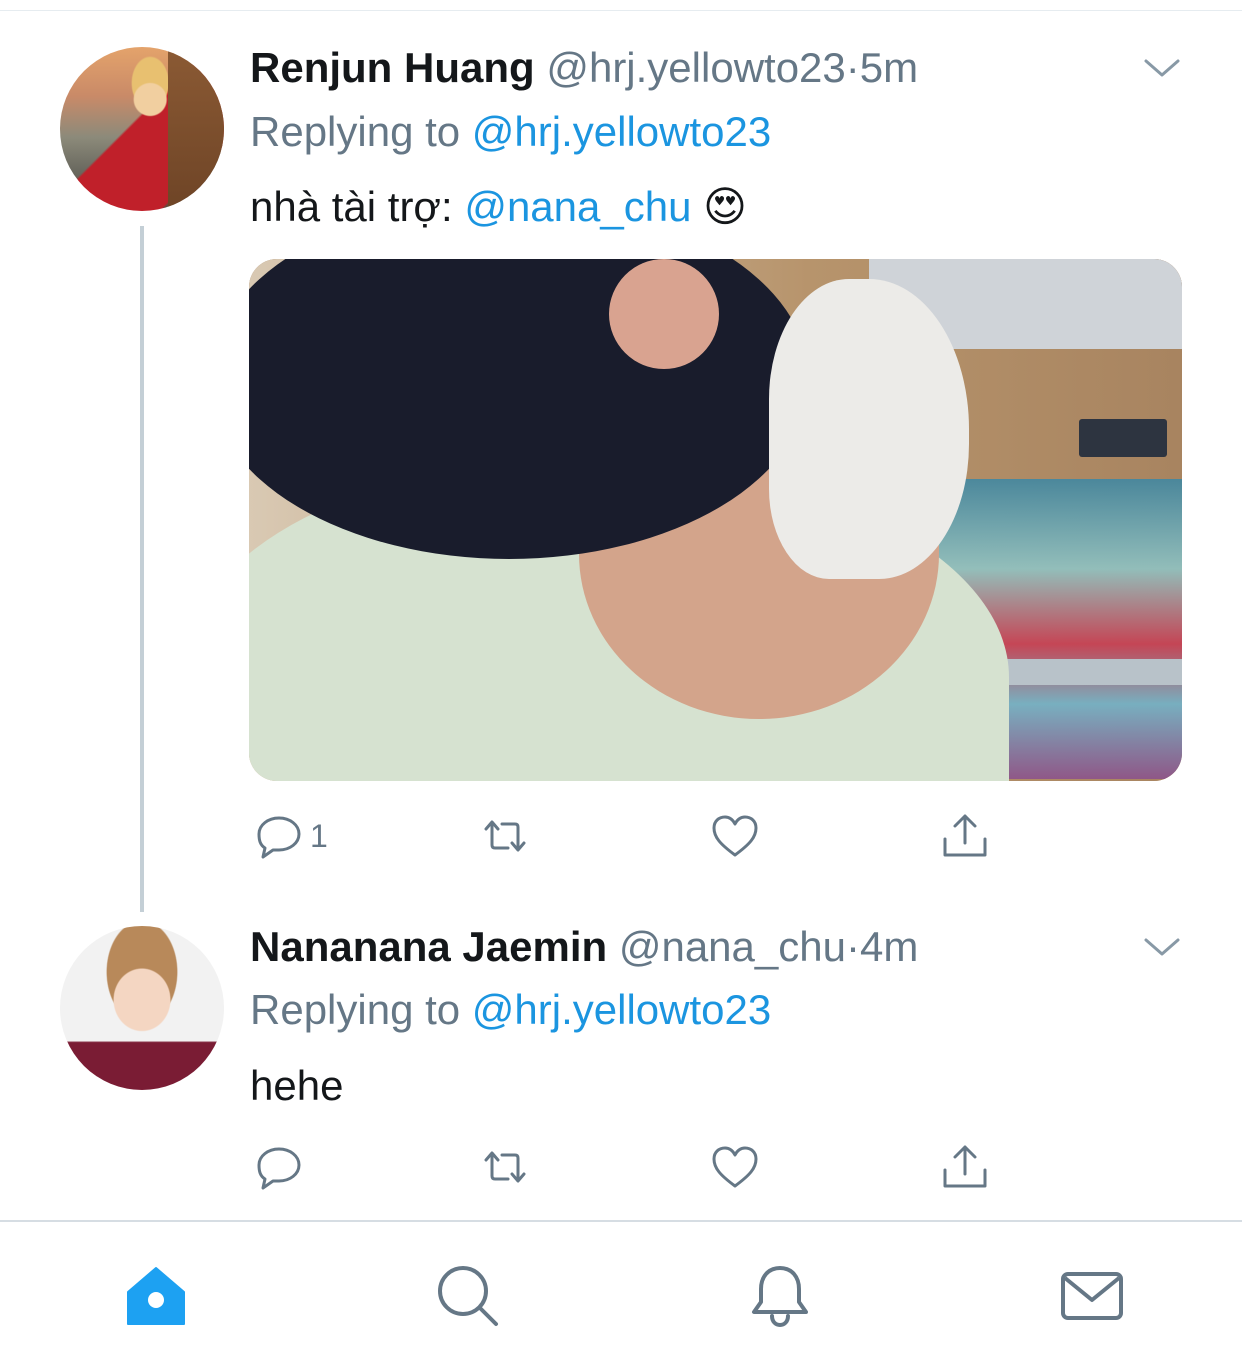 The image size is (1242, 1369). I want to click on reply-button, so click(282, 1167).